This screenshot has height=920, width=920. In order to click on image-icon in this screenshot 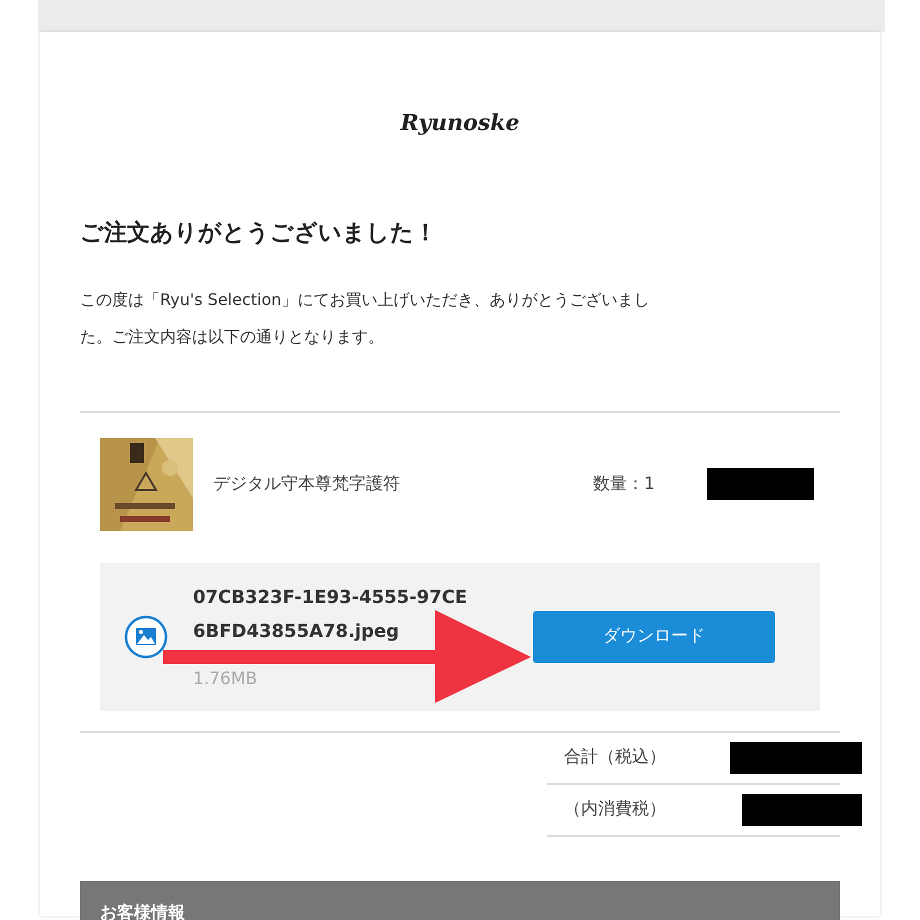, I will do `click(146, 636)`.